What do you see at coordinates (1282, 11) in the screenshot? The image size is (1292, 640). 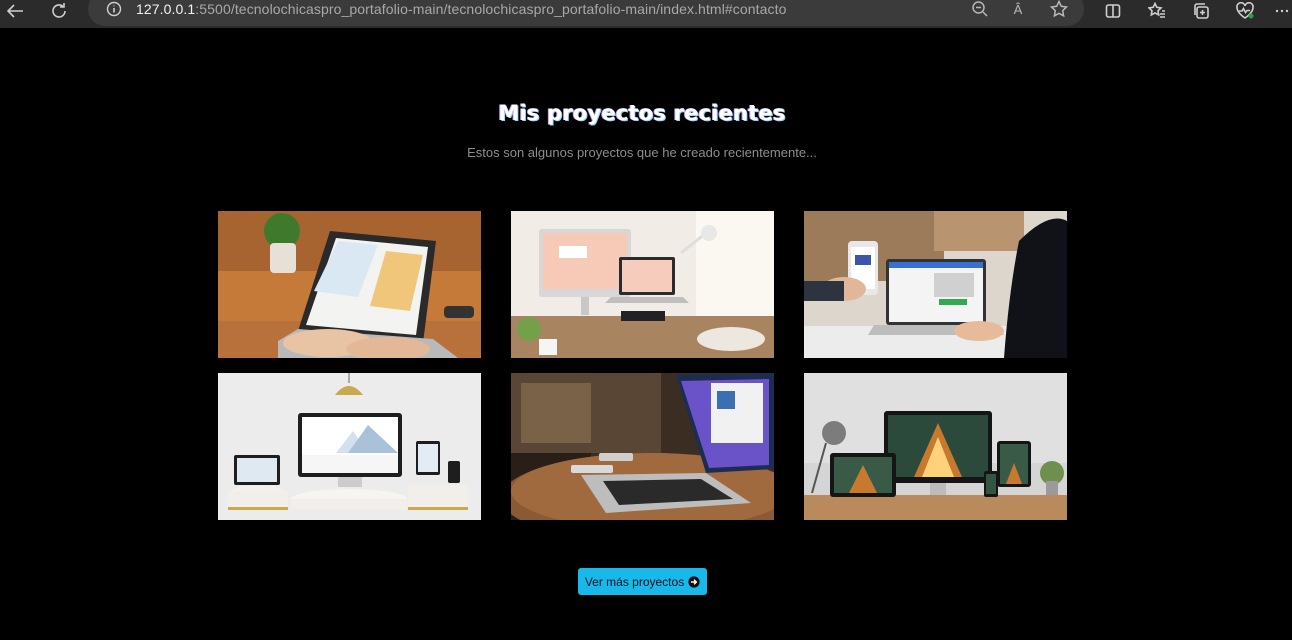 I see `more-menu-icon` at bounding box center [1282, 11].